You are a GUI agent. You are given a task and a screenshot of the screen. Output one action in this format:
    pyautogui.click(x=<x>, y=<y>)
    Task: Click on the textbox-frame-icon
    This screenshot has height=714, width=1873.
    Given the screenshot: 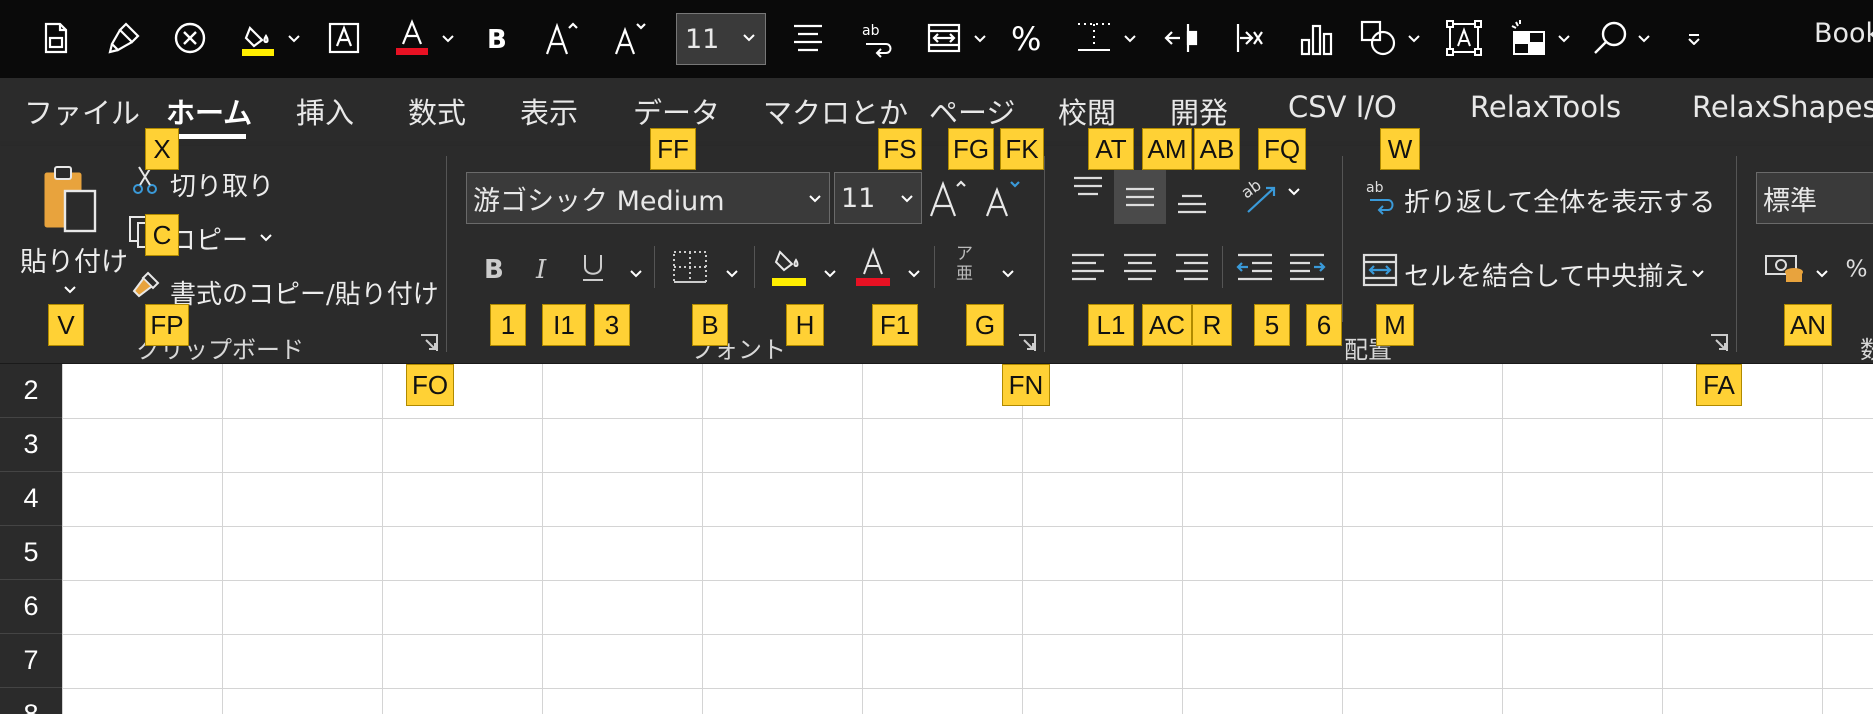 What is the action you would take?
    pyautogui.click(x=1464, y=38)
    